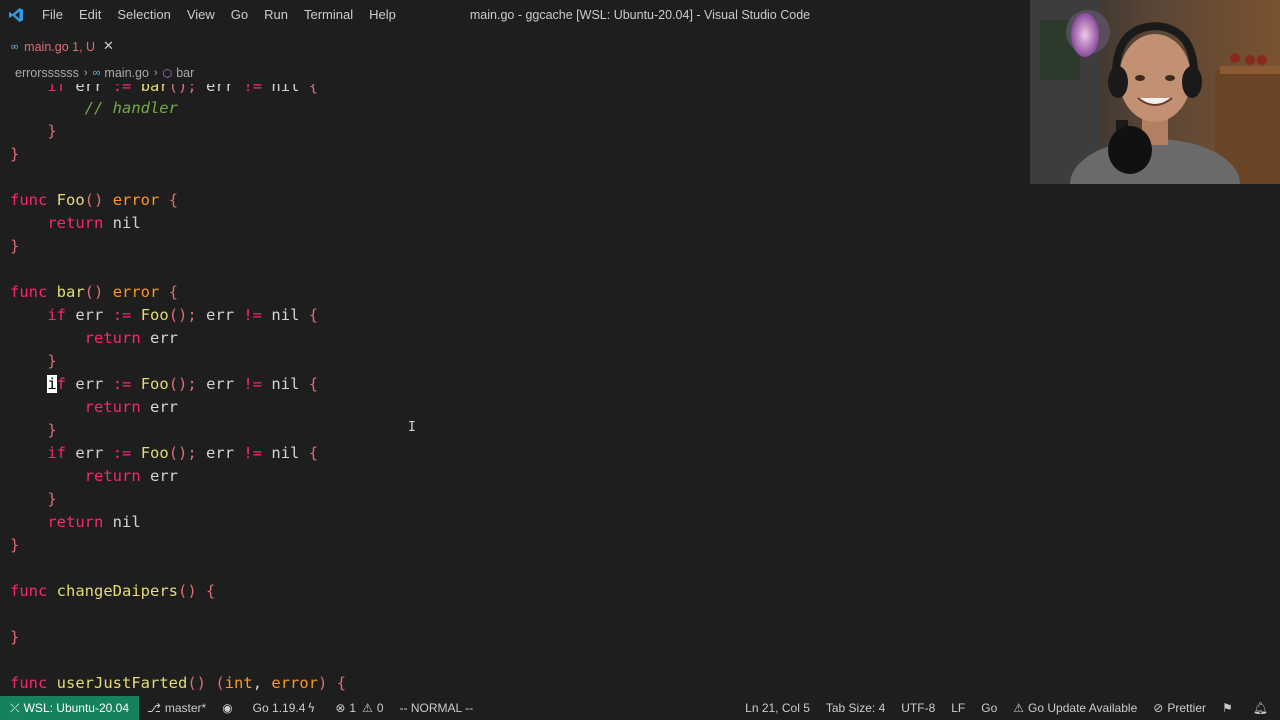 The width and height of the screenshot is (1280, 720). Describe the element at coordinates (113, 591) in the screenshot. I see `code-line: func changeDaipers() {` at that location.